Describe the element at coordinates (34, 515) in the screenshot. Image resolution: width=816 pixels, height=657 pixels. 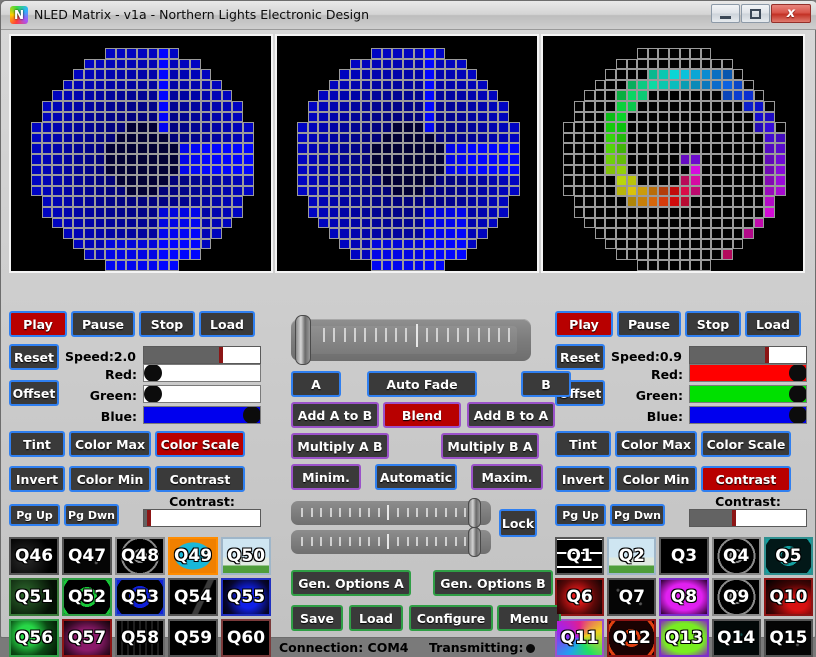
I see `pg-up-a-button: Pg Up` at that location.